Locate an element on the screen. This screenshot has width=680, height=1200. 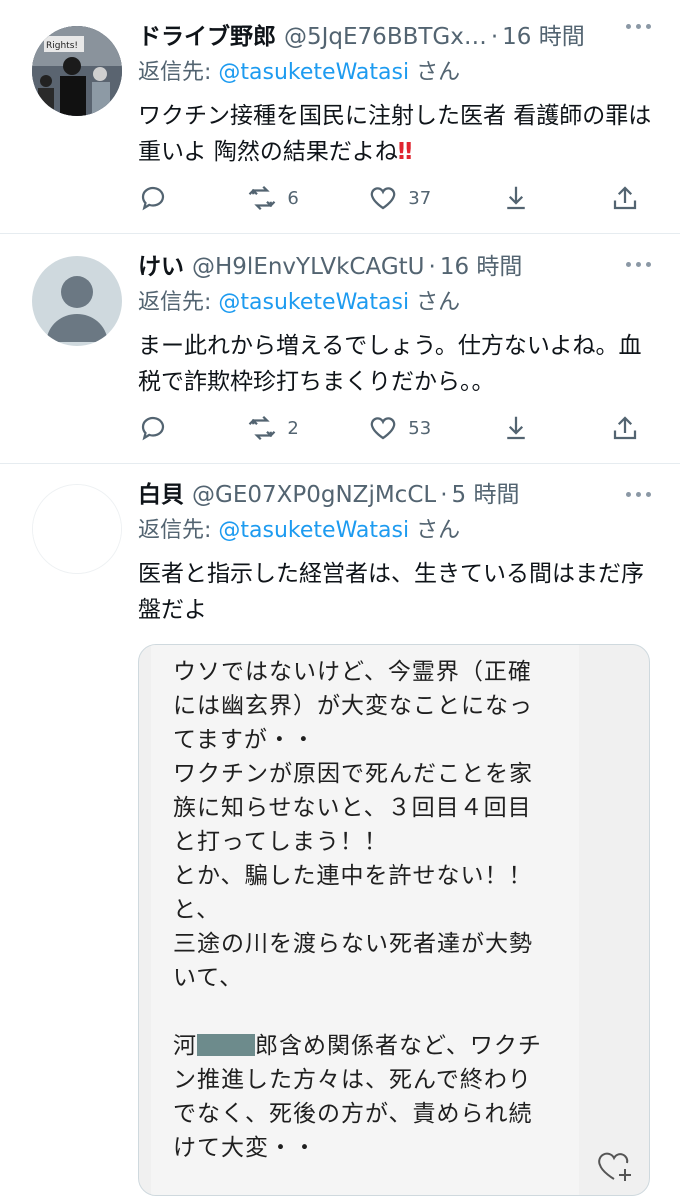
image-line: でなく、死後の方が、責められ続 is located at coordinates (353, 1114).